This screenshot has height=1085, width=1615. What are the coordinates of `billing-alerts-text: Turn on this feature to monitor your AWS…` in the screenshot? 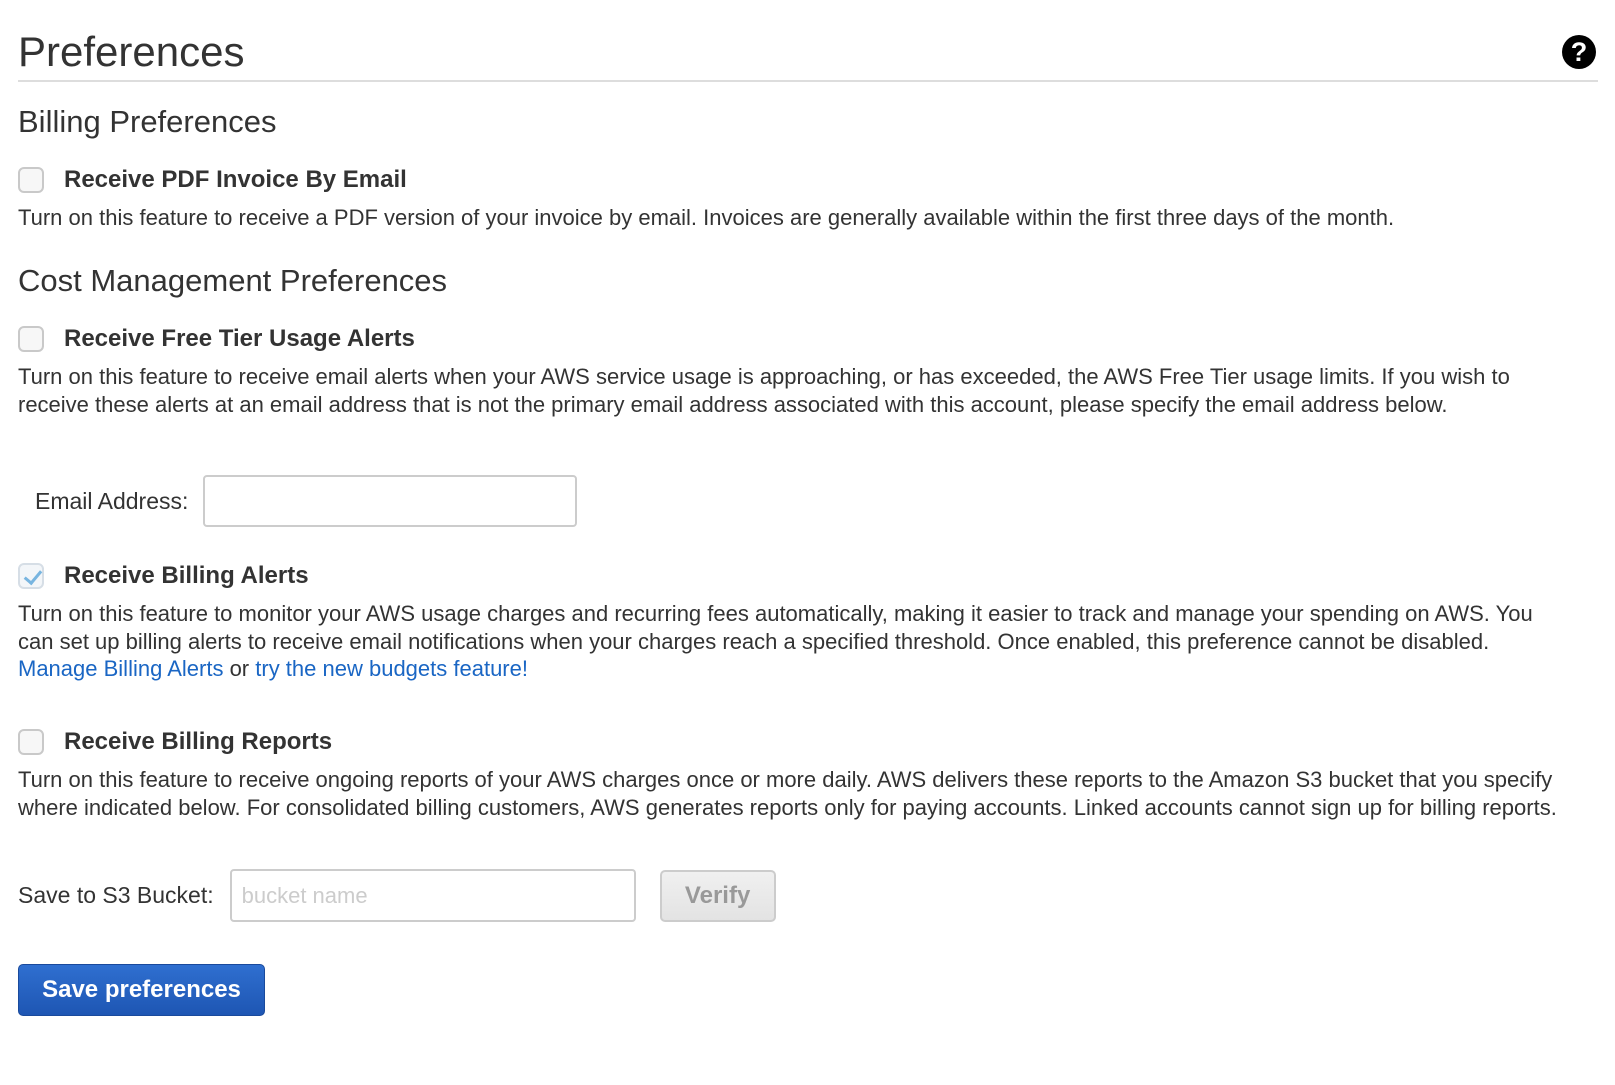 It's located at (775, 627).